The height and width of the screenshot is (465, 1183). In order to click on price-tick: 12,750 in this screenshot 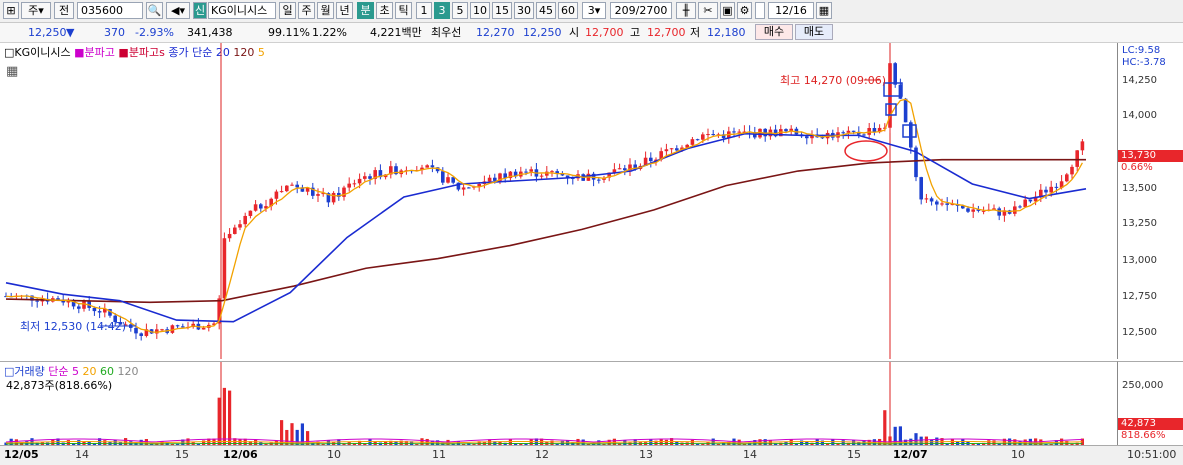, I will do `click(1139, 296)`.